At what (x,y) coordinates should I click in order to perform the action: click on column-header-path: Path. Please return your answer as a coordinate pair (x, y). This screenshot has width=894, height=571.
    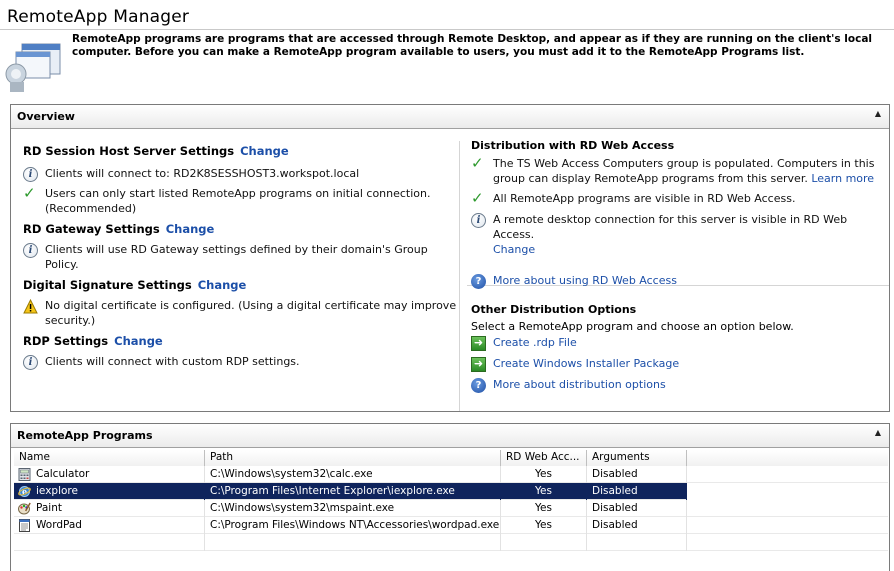
    Looking at the image, I should click on (353, 458).